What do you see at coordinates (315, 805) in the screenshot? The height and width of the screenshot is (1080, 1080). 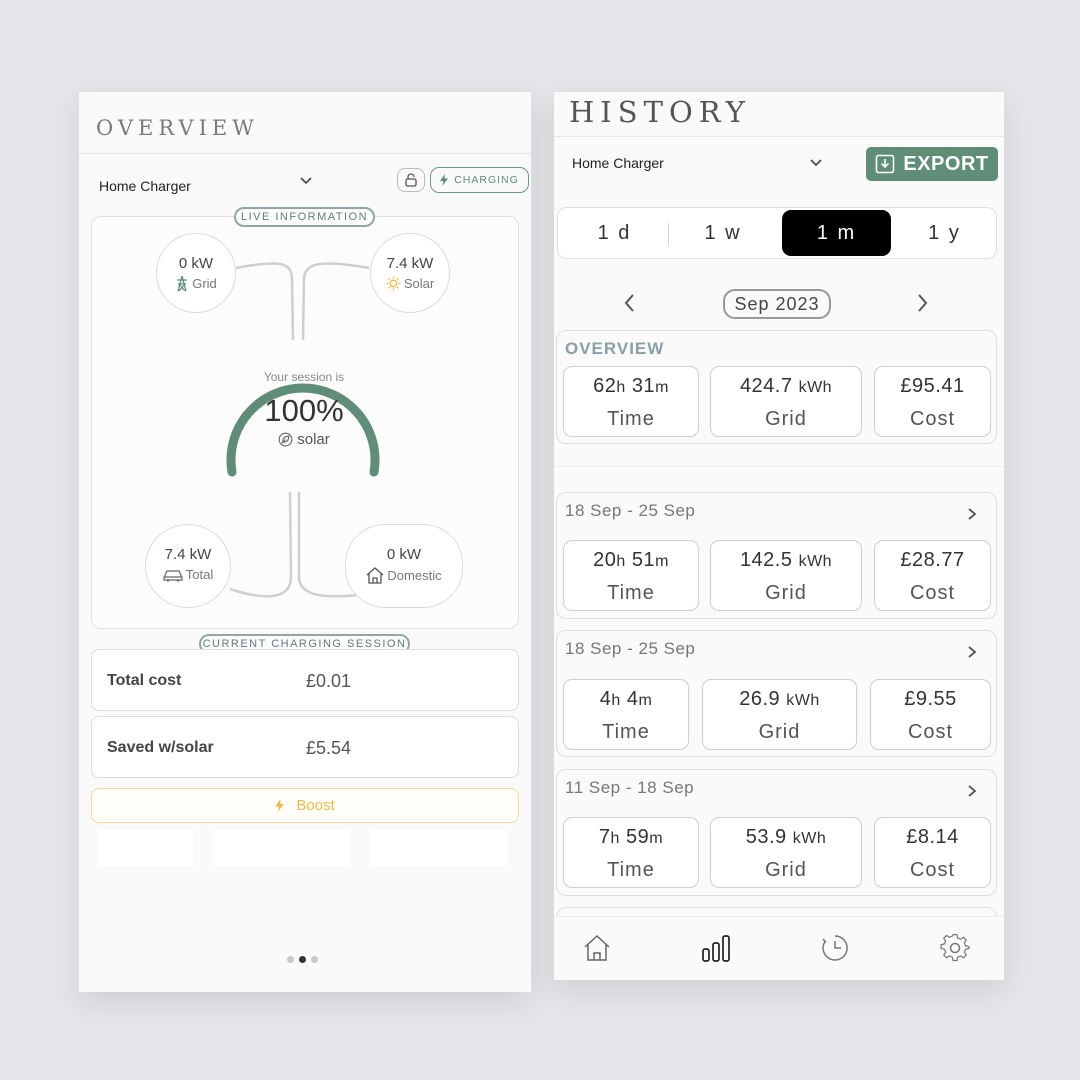 I see `boost-label: Boost` at bounding box center [315, 805].